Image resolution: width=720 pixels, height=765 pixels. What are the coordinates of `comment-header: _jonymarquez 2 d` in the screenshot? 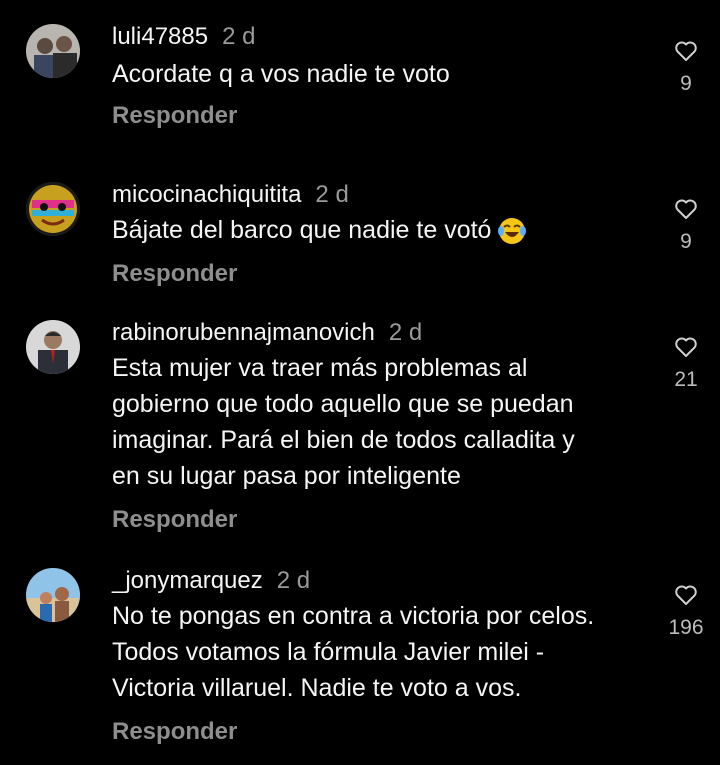 It's located at (211, 581).